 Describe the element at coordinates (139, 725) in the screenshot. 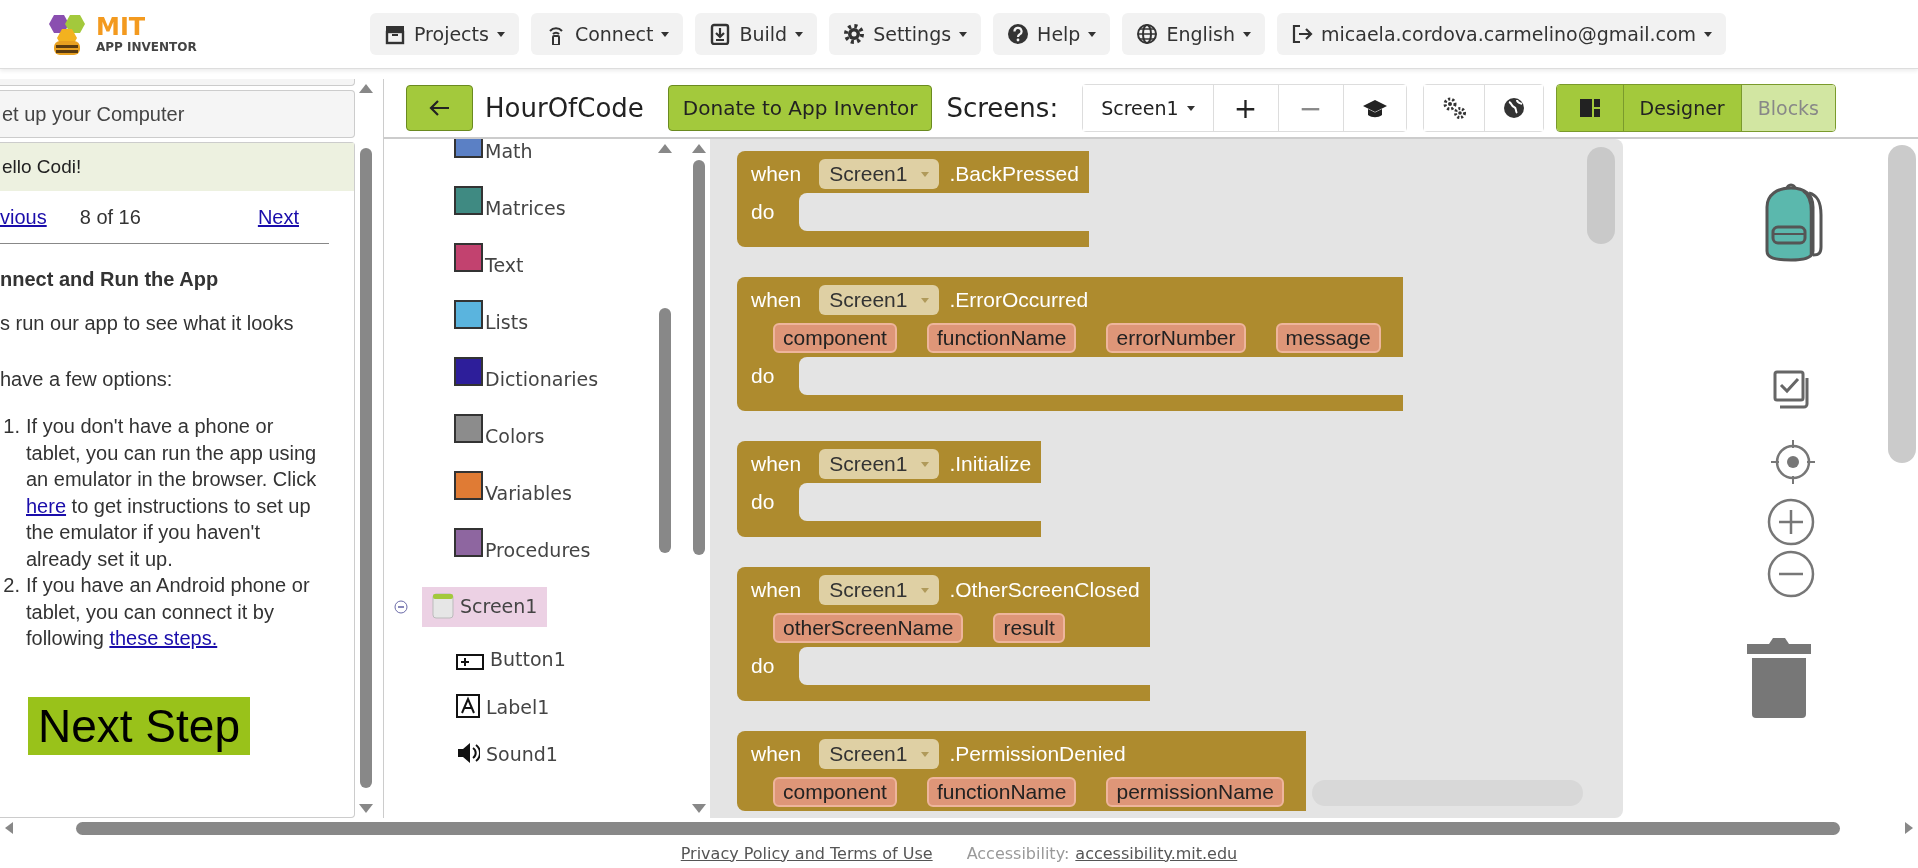

I see `next-step-button: Next Step` at that location.